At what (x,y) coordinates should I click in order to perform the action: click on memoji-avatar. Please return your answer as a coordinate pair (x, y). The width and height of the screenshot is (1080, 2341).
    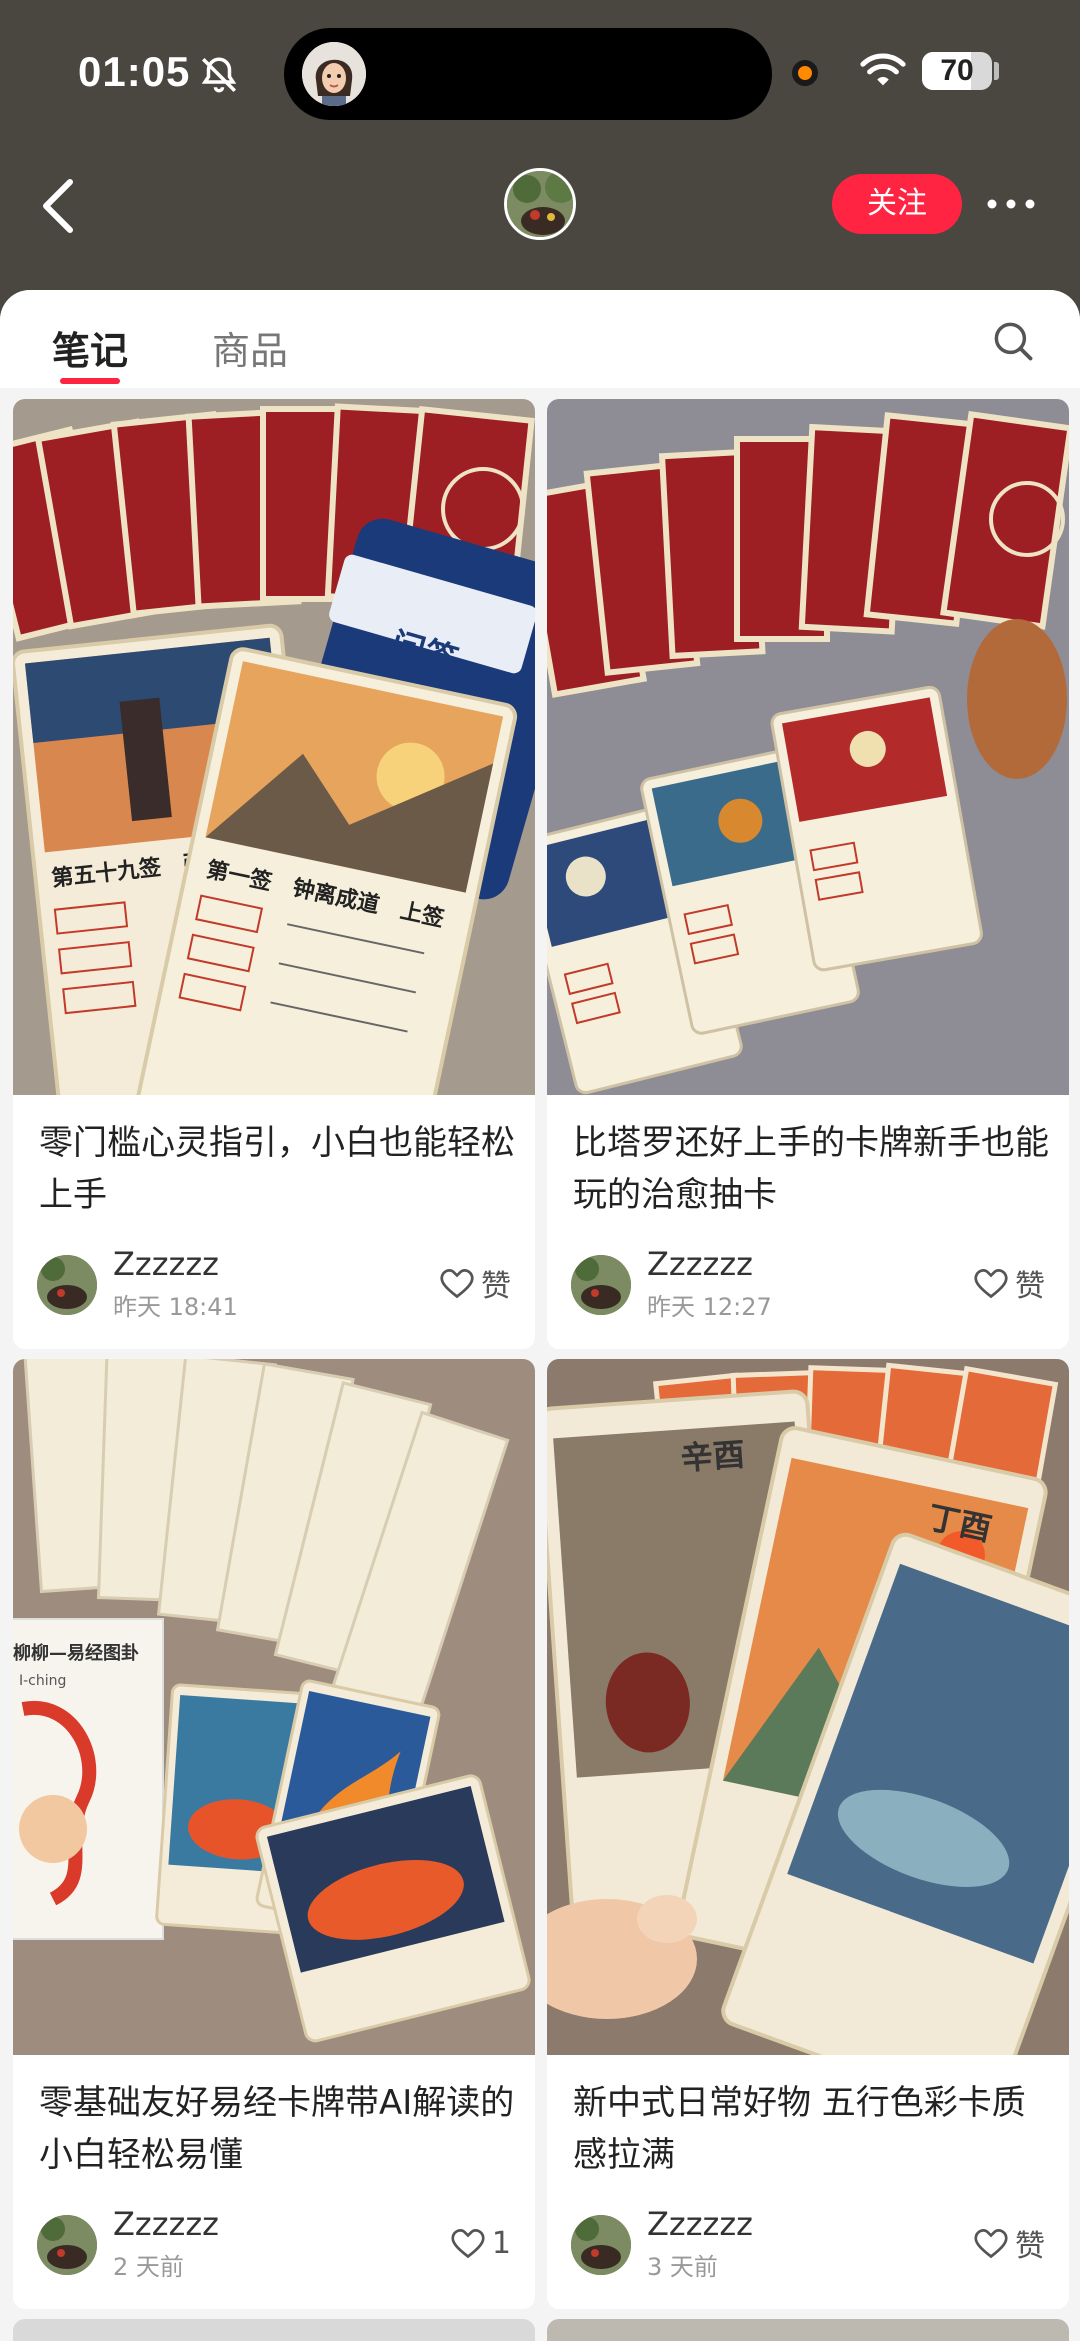
    Looking at the image, I should click on (334, 74).